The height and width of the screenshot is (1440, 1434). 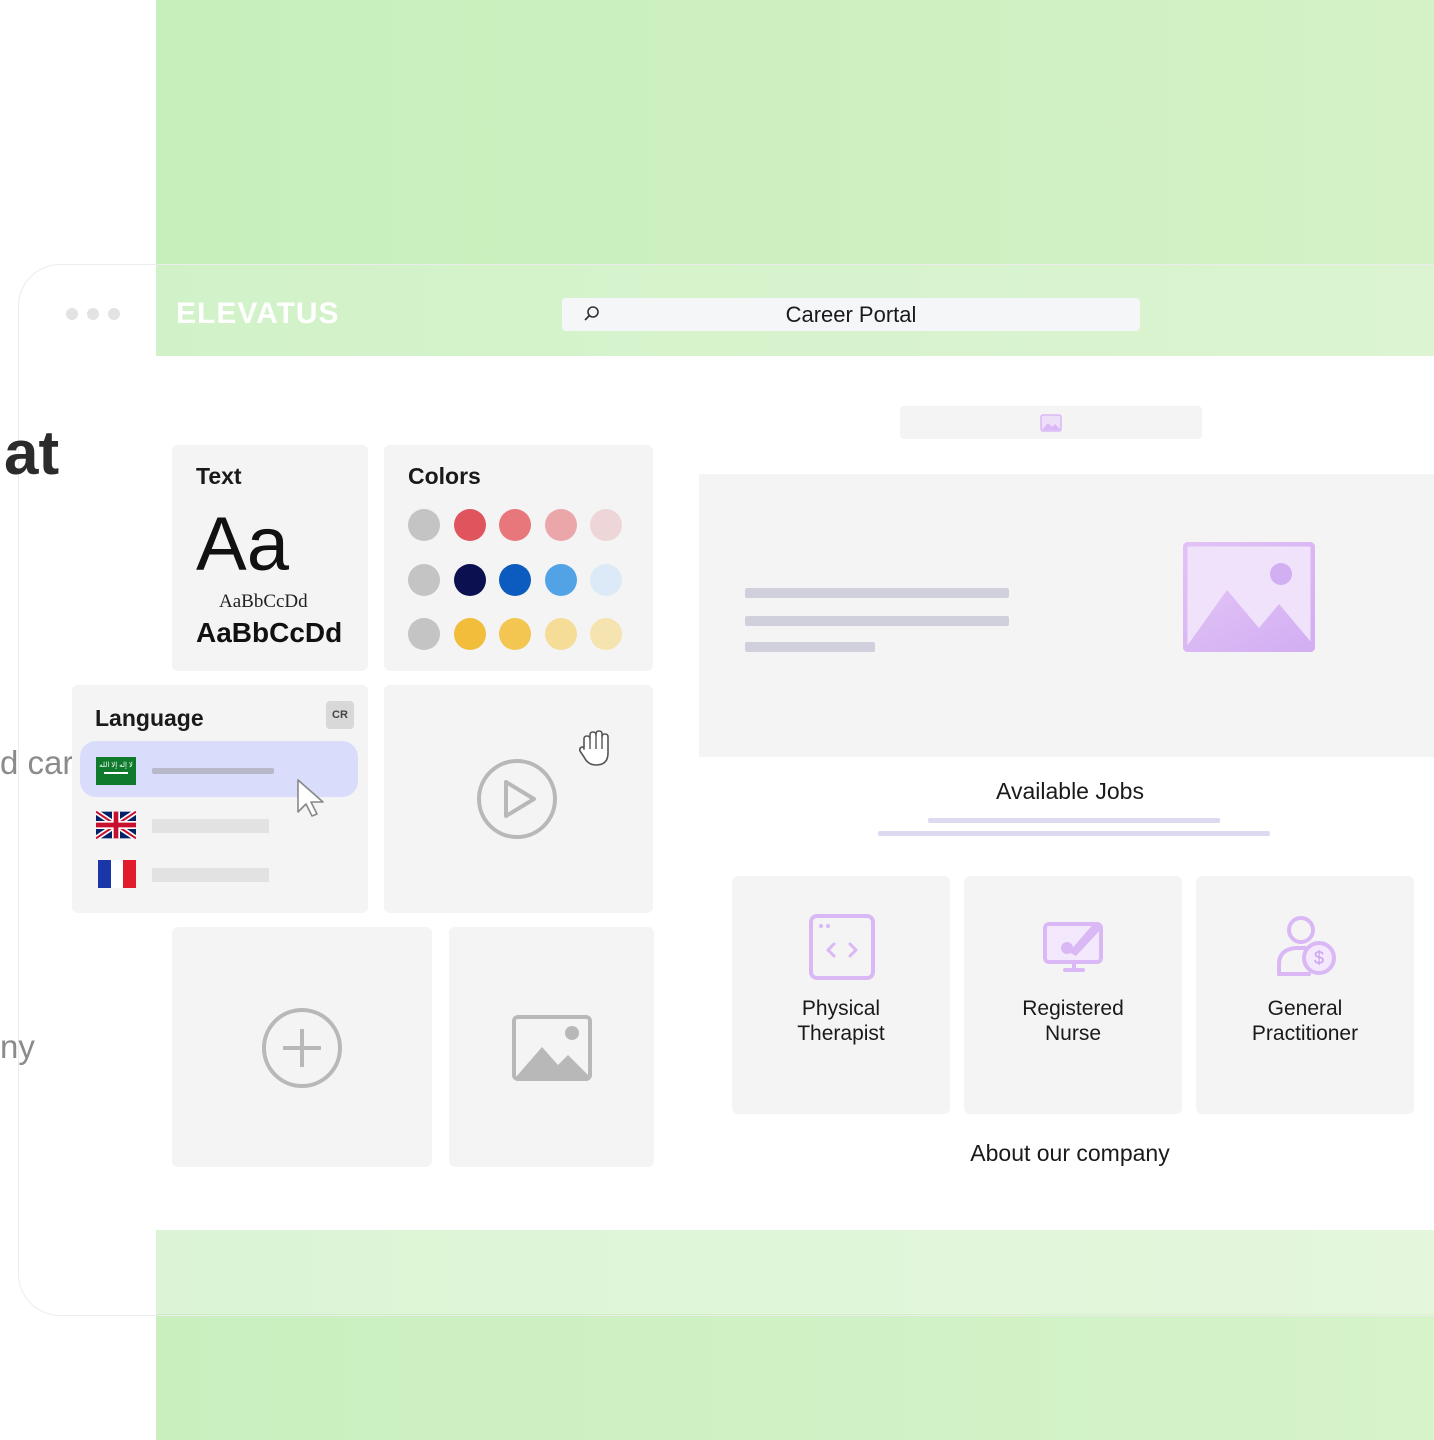 I want to click on play-icon, so click(x=517, y=799).